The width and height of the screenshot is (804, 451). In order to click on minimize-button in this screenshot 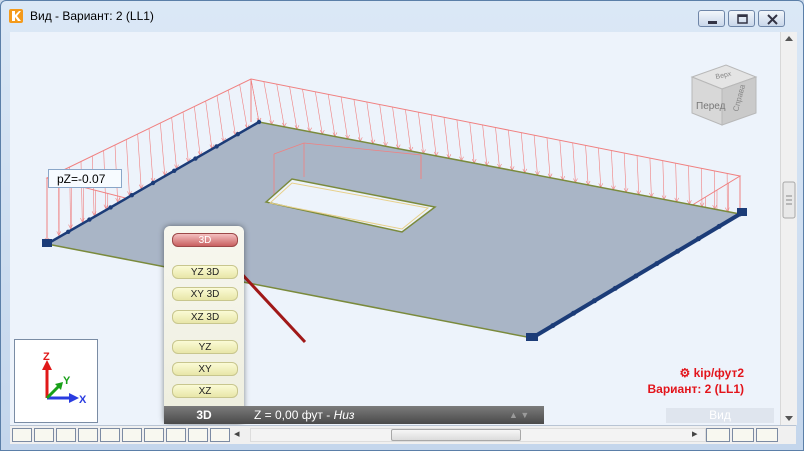, I will do `click(711, 18)`.